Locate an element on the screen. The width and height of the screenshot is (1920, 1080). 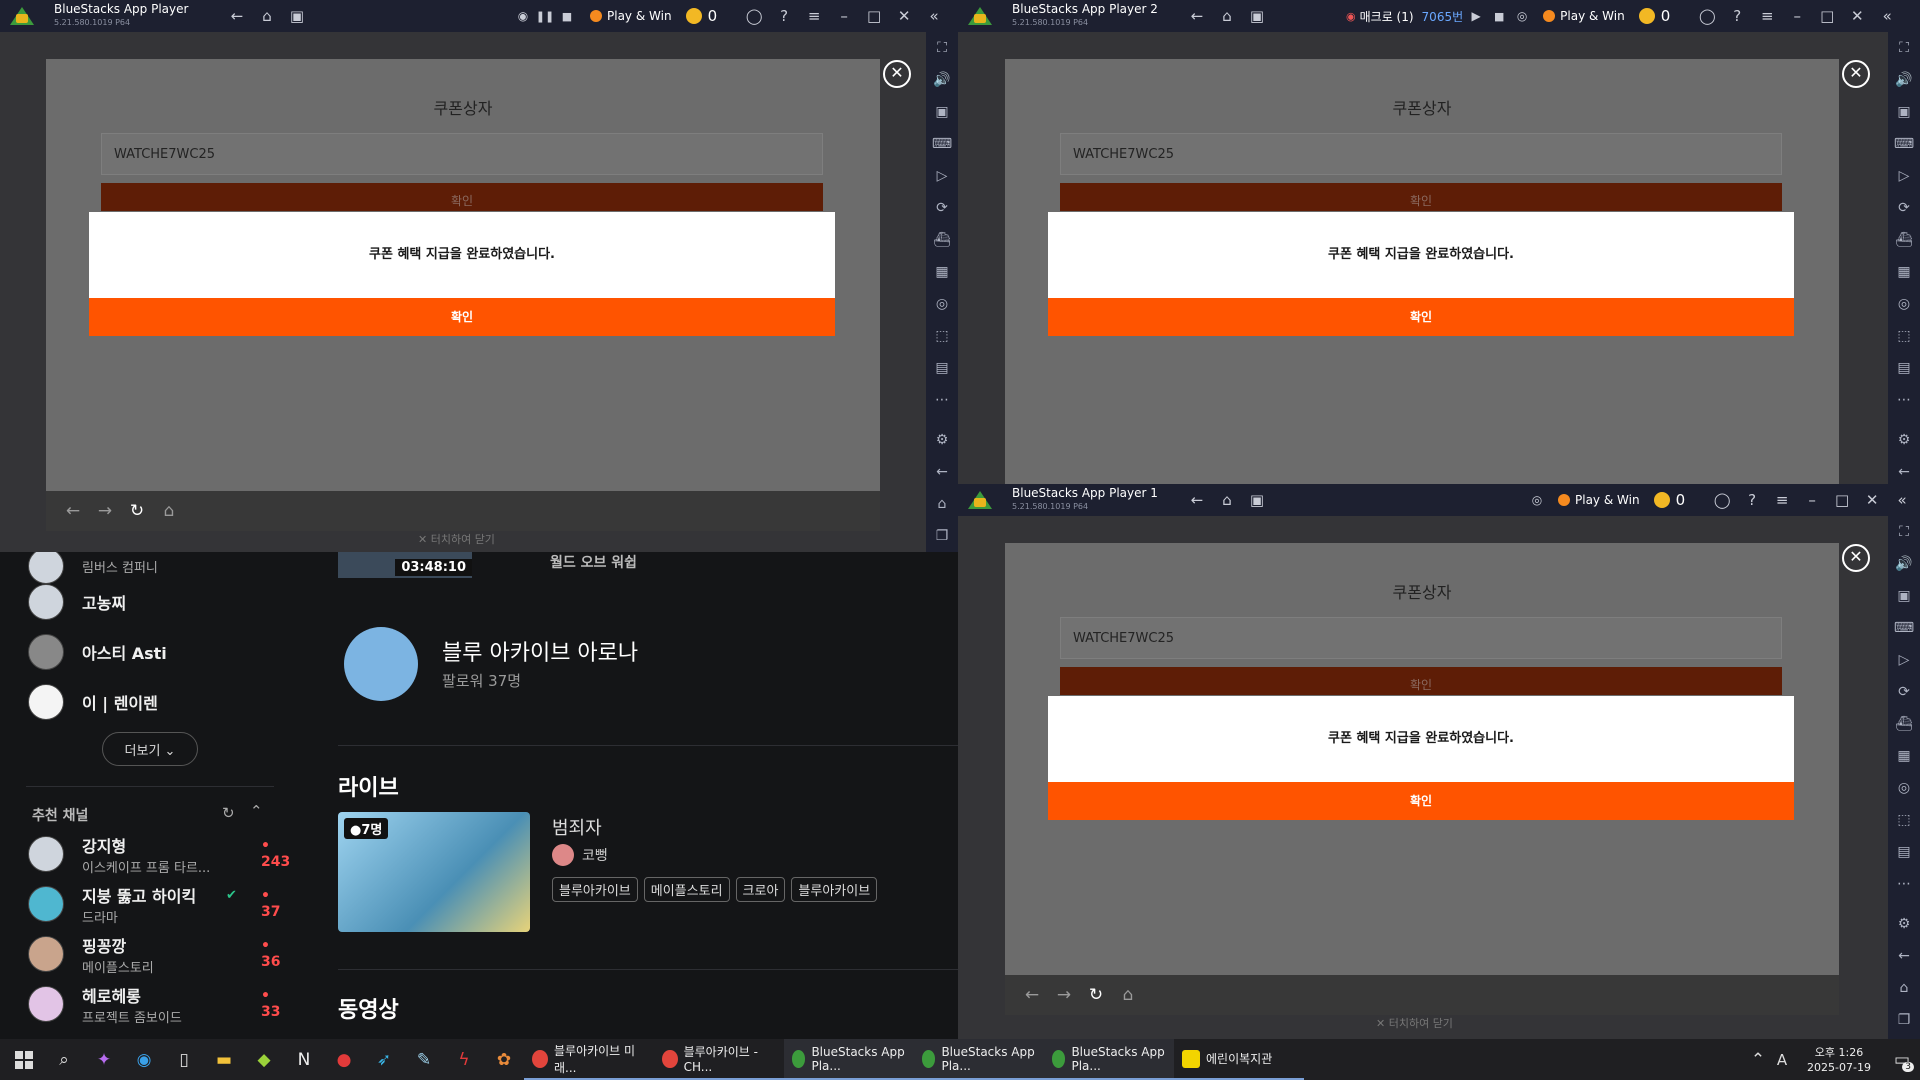
volume-icon: 🔊 is located at coordinates (942, 80).